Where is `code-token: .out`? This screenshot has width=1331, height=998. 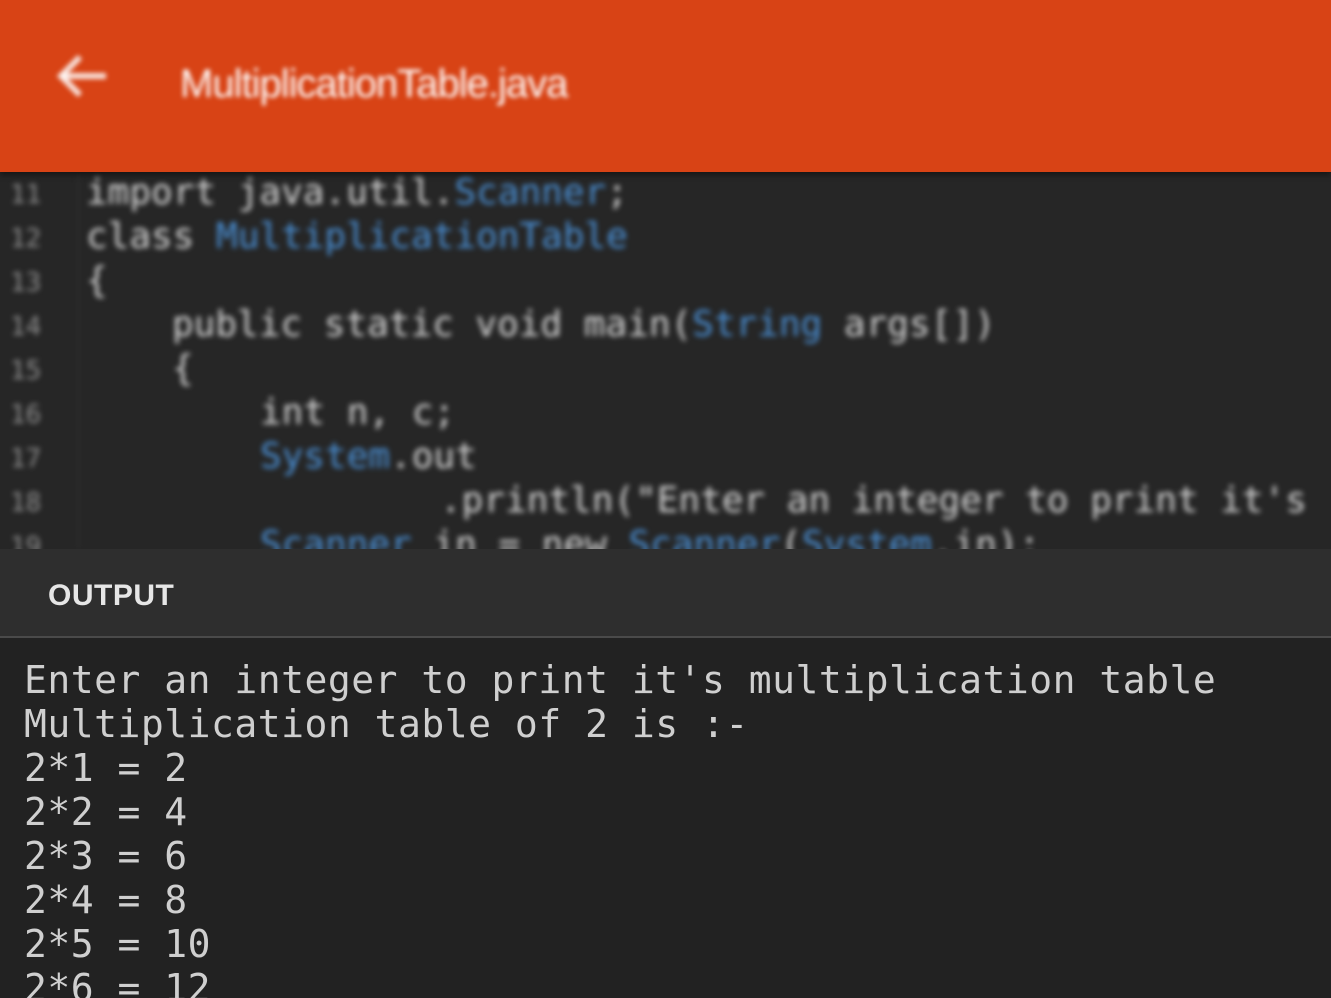 code-token: .out is located at coordinates (433, 456).